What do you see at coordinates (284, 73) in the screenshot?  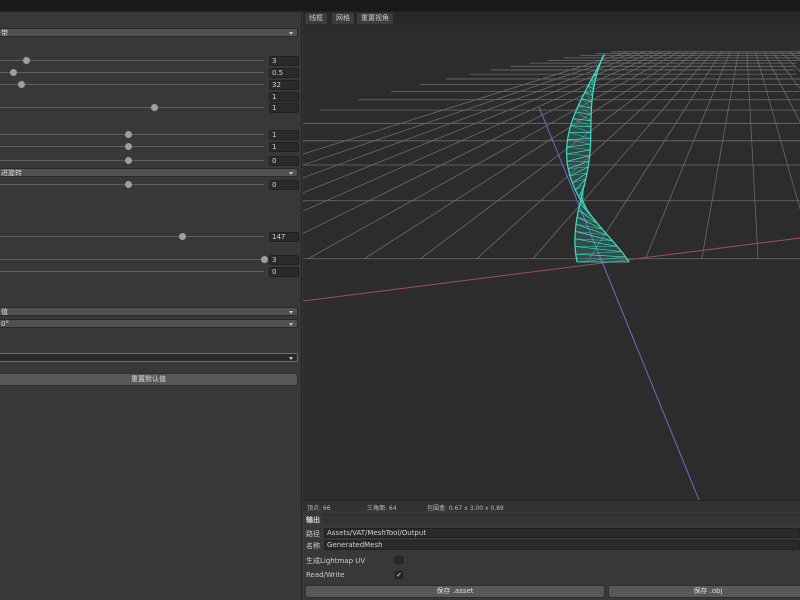 I see `param-field-2: 0.5` at bounding box center [284, 73].